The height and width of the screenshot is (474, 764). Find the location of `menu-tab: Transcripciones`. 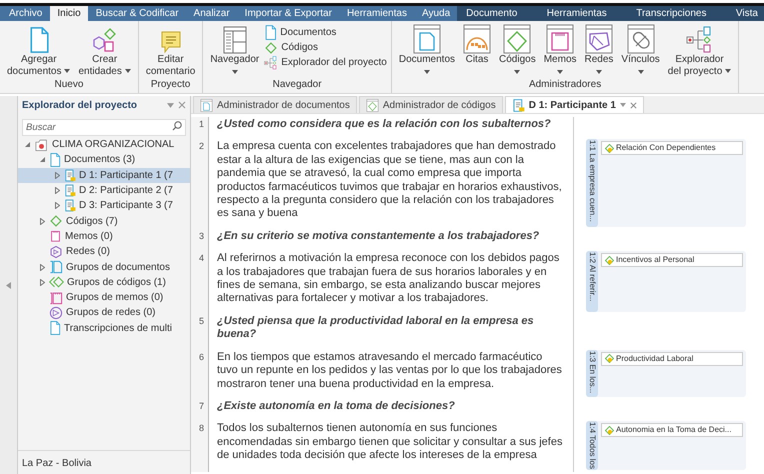

menu-tab: Transcripciones is located at coordinates (671, 13).